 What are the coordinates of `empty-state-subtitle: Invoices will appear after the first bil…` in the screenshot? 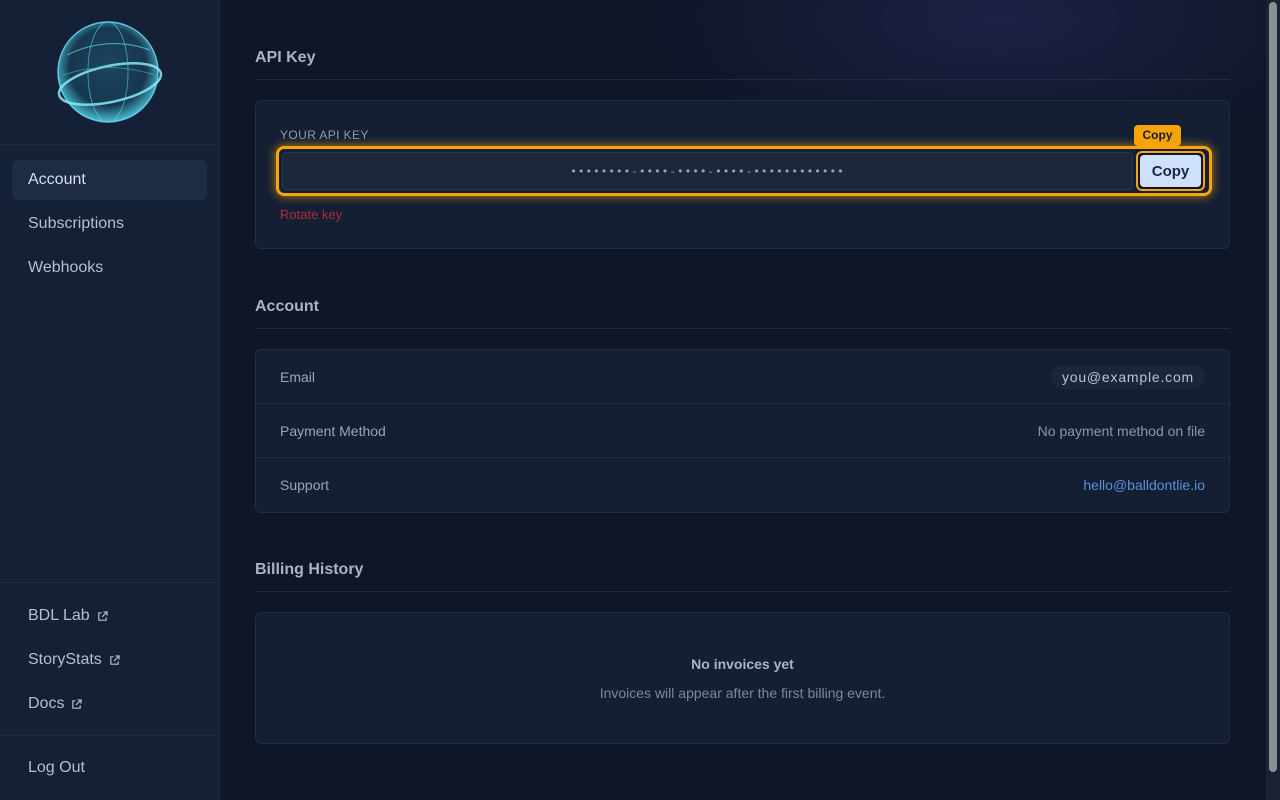 It's located at (742, 693).